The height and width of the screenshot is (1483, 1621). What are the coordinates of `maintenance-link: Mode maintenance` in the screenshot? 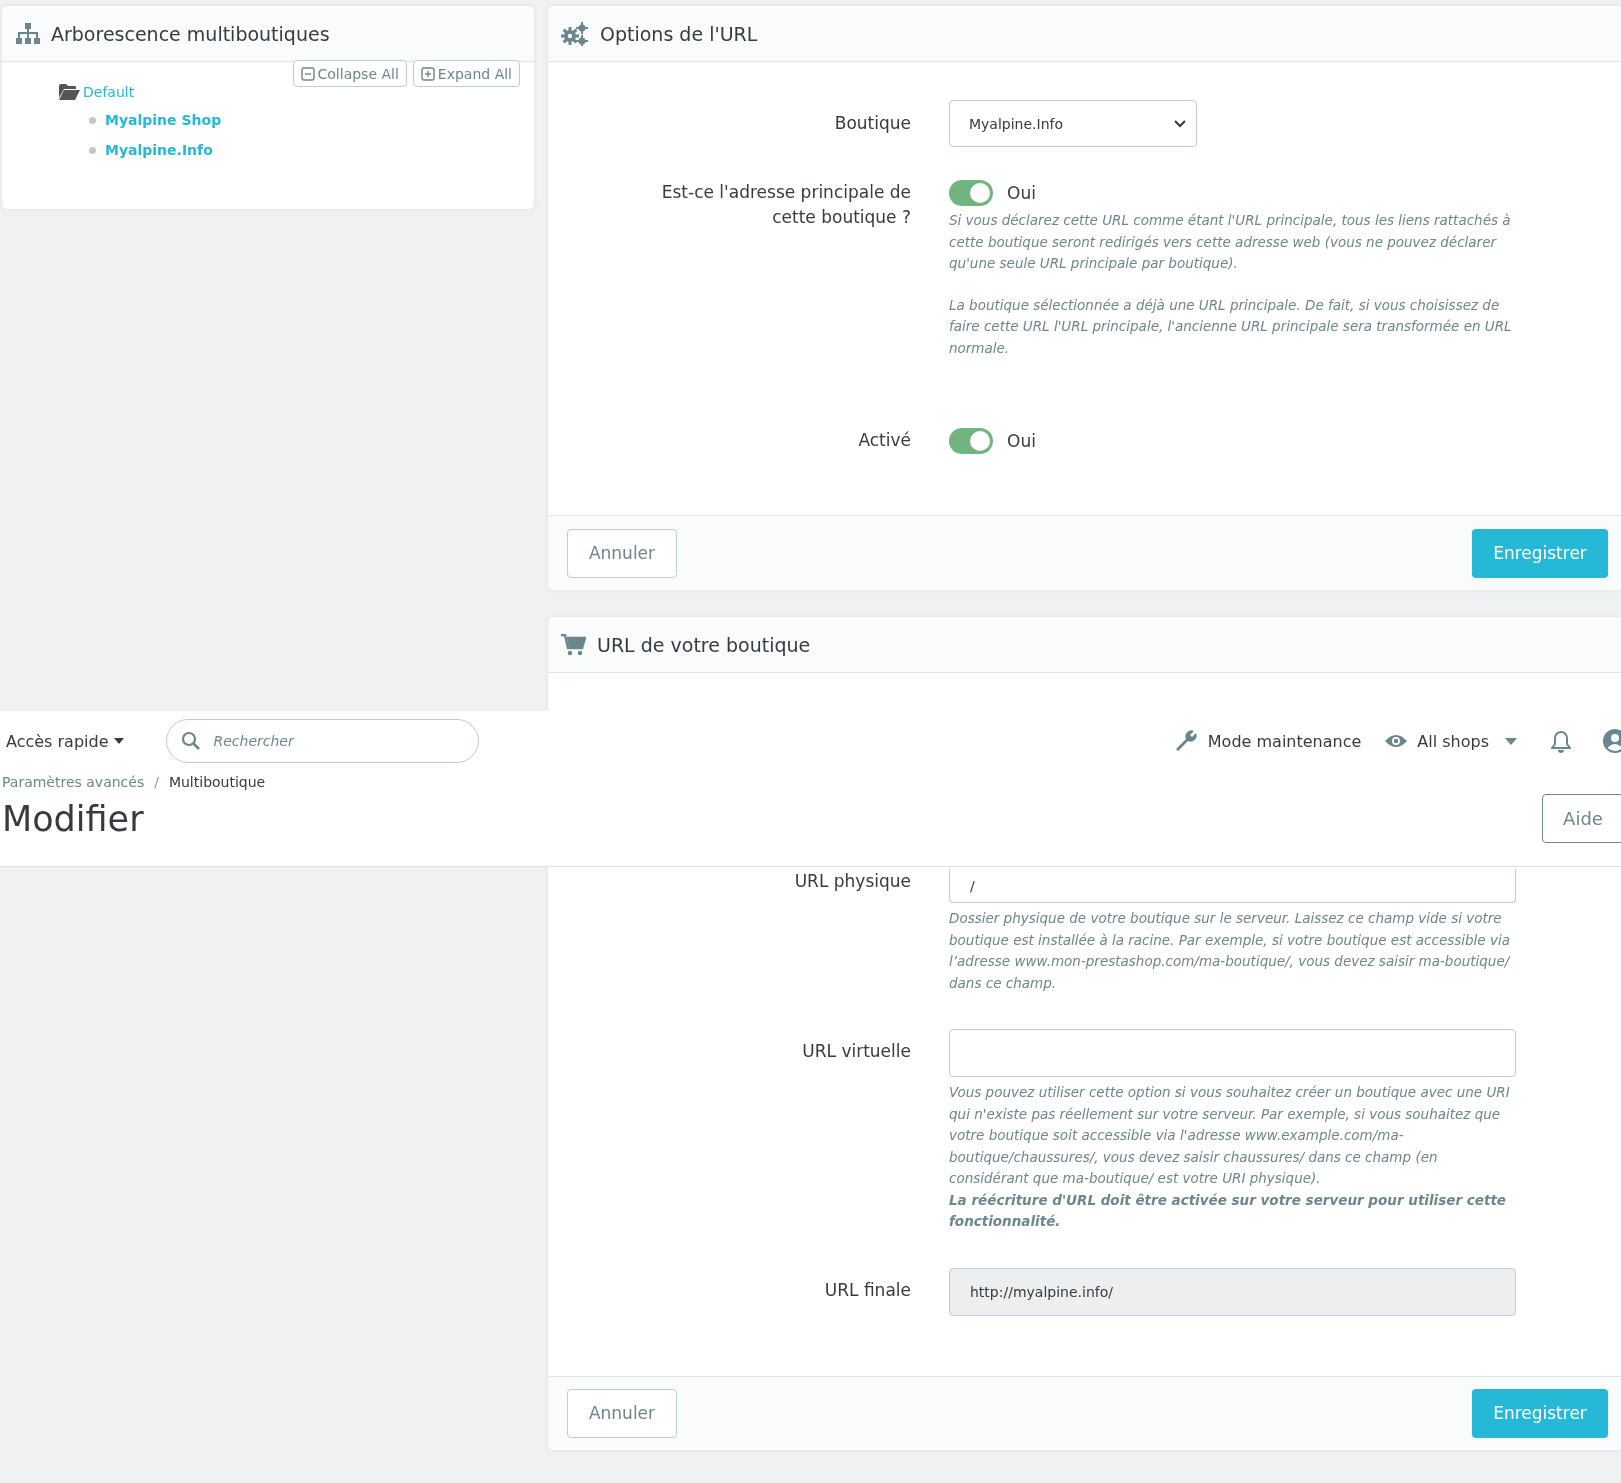 It's located at (1284, 741).